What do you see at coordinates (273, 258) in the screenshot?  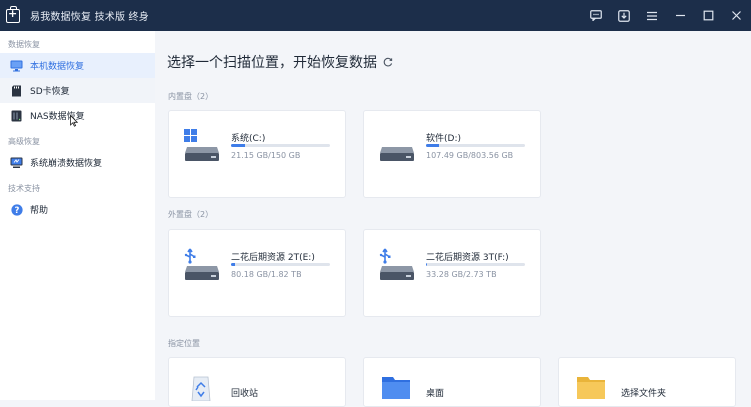 I see `drive-name: 二花后期资源 2T(E:)` at bounding box center [273, 258].